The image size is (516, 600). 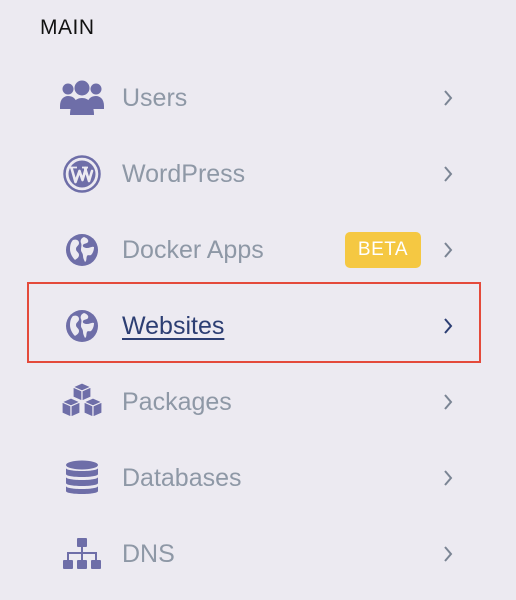 What do you see at coordinates (82, 98) in the screenshot?
I see `users-icon` at bounding box center [82, 98].